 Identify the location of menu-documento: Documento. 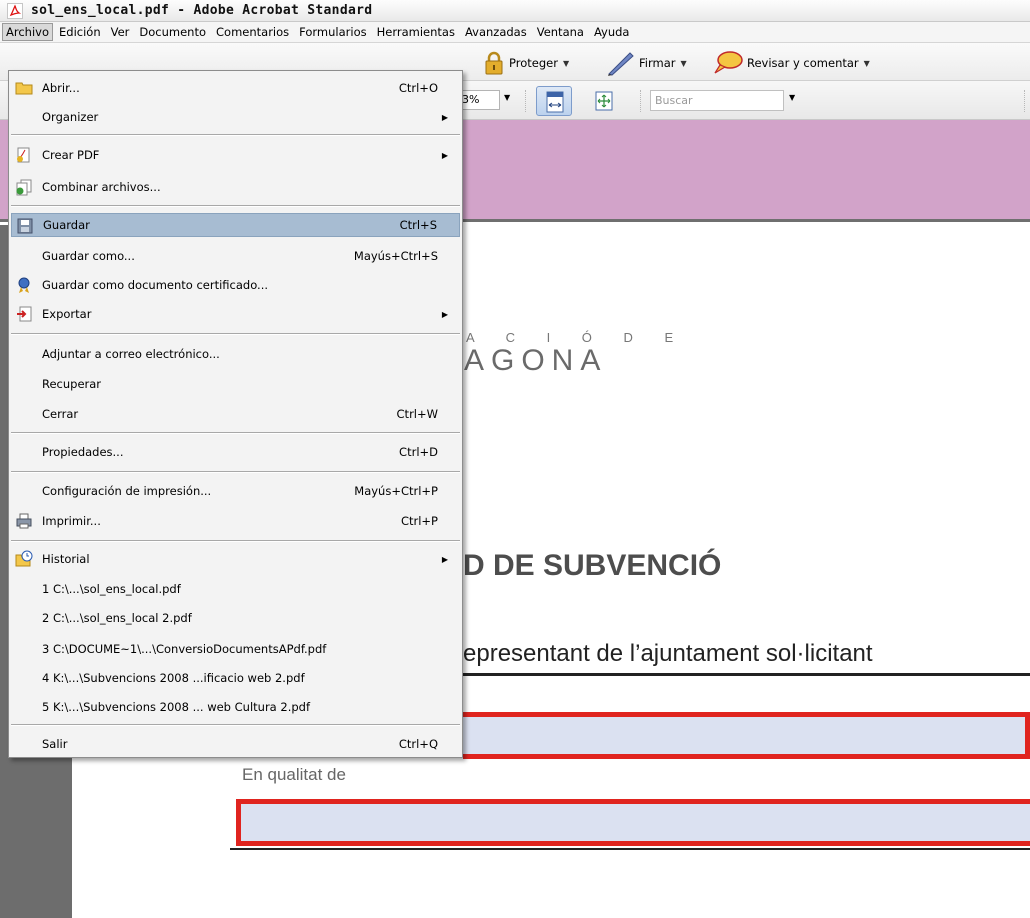
(172, 32).